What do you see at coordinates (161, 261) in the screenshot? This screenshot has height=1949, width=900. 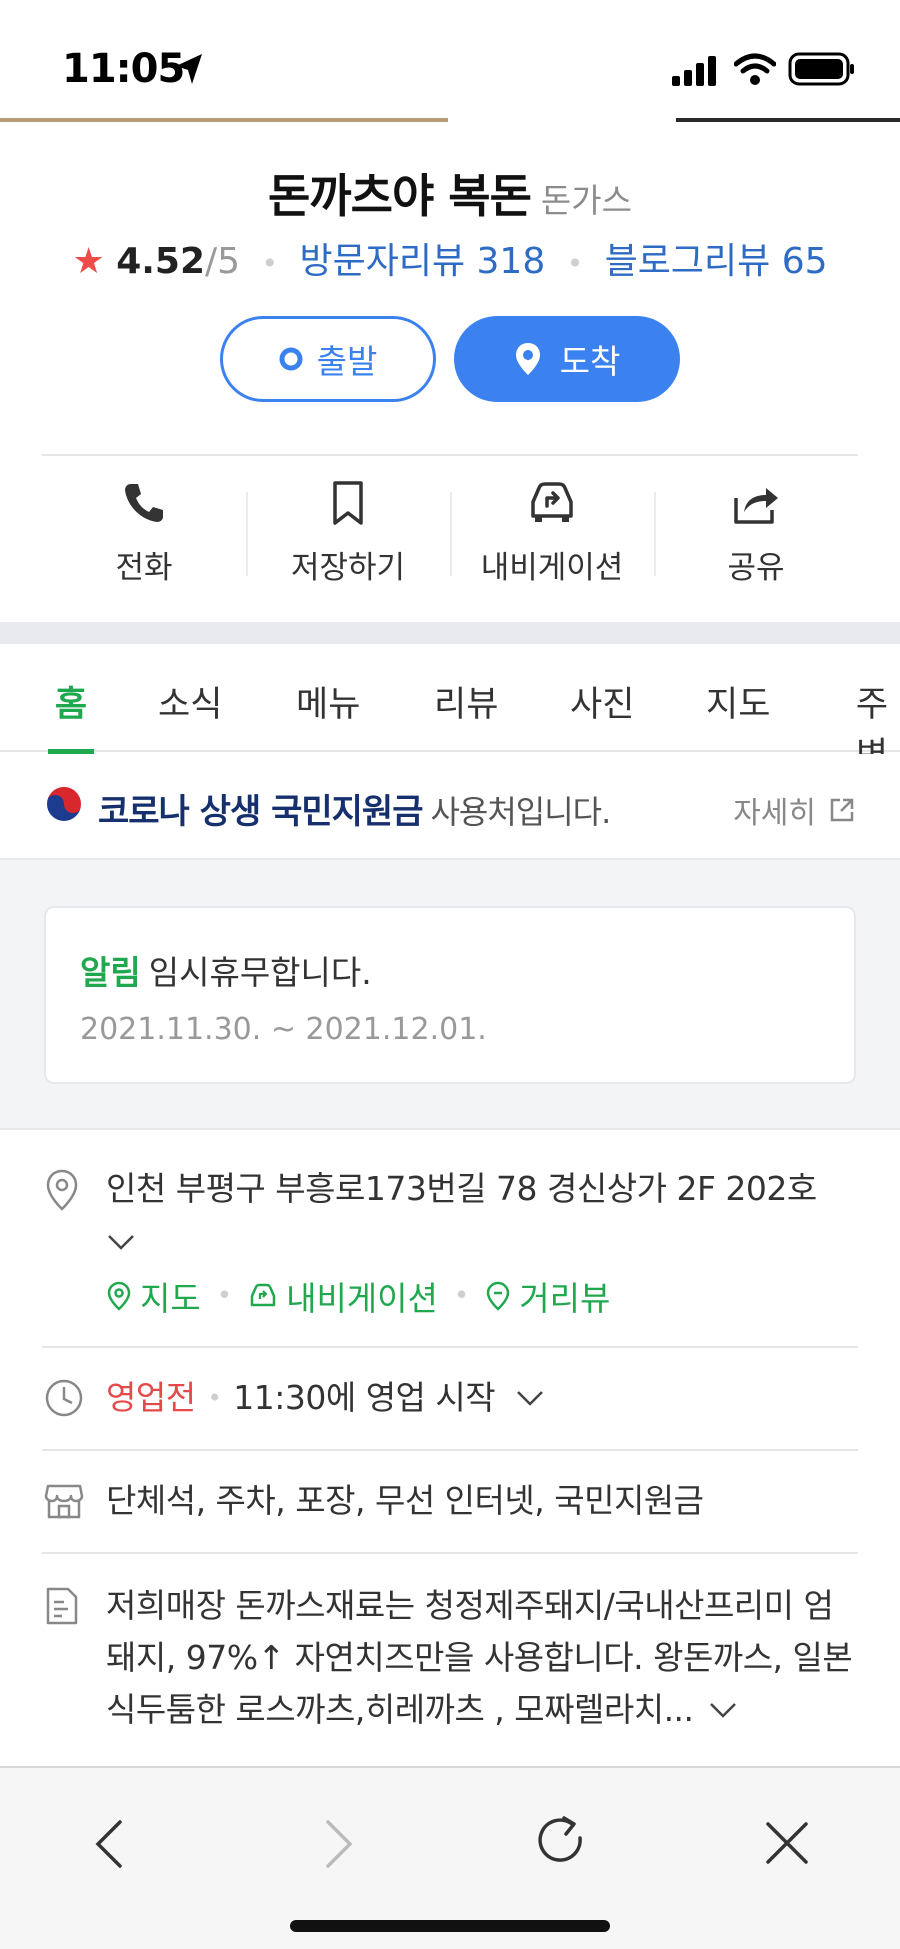 I see `rating-score: 4.52` at bounding box center [161, 261].